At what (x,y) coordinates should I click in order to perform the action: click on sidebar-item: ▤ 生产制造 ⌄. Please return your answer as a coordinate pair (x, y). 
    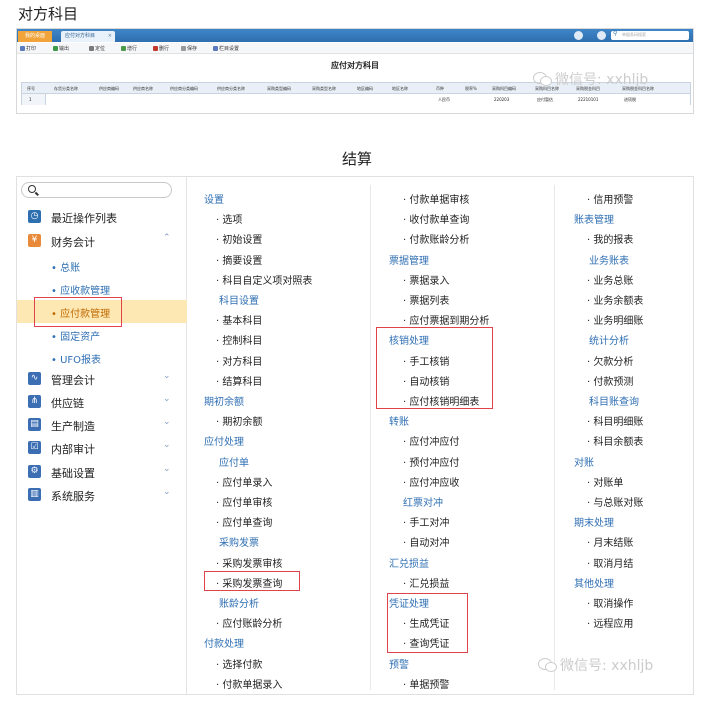
    Looking at the image, I should click on (102, 425).